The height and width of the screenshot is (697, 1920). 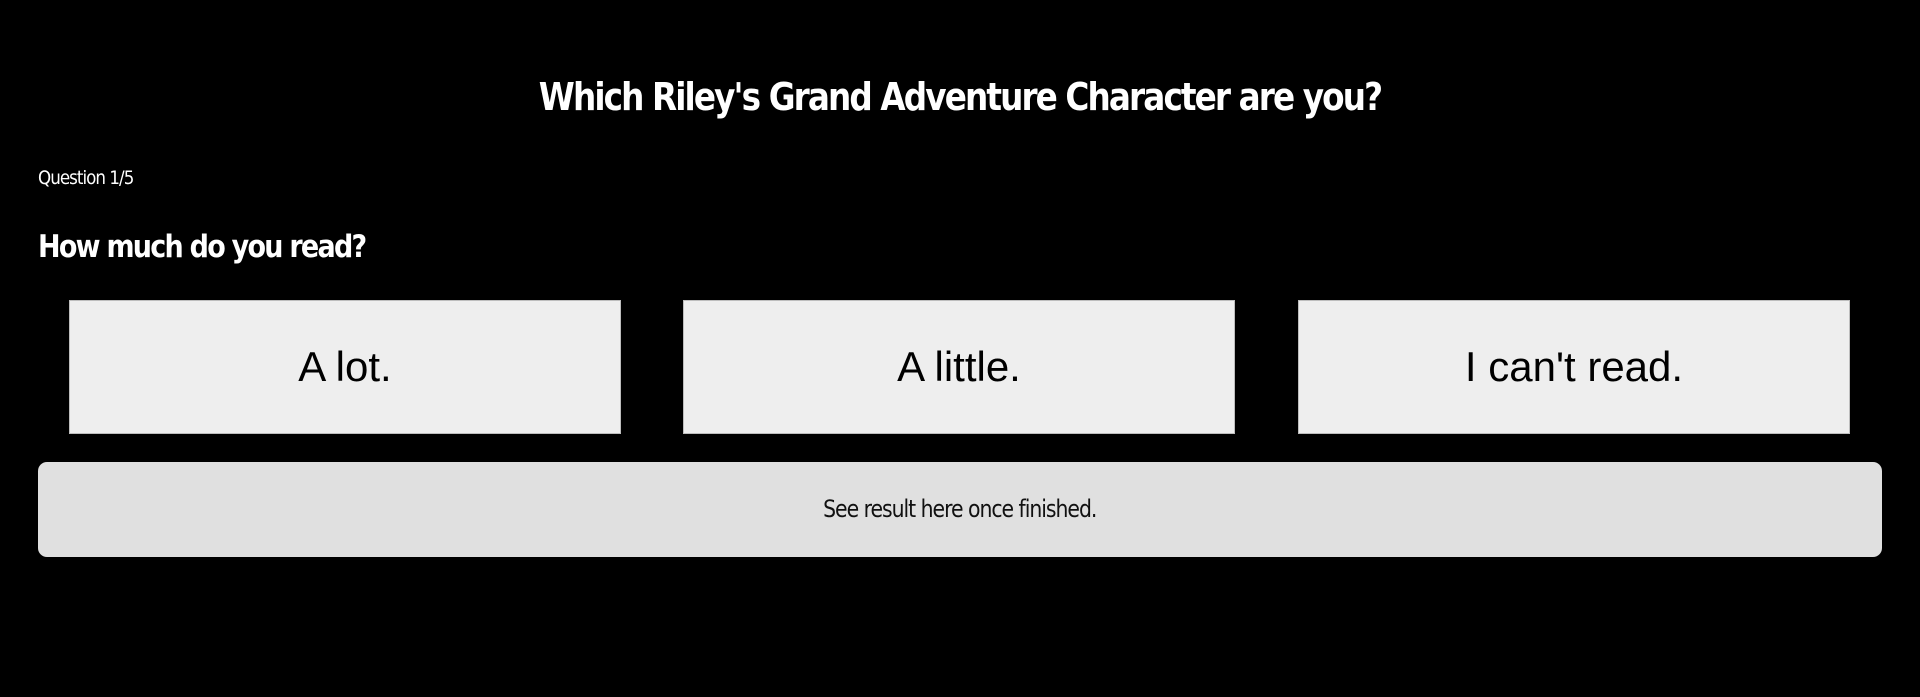 What do you see at coordinates (1574, 367) in the screenshot?
I see `answer-button-cant-read: I can't read.` at bounding box center [1574, 367].